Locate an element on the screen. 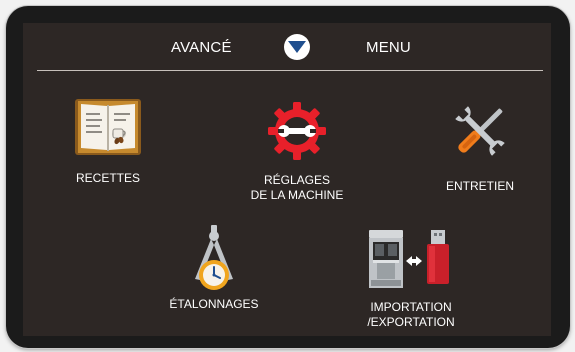 Image resolution: width=575 pixels, height=352 pixels. menu-item-etalonnages: ÉTALONNAGES is located at coordinates (214, 268).